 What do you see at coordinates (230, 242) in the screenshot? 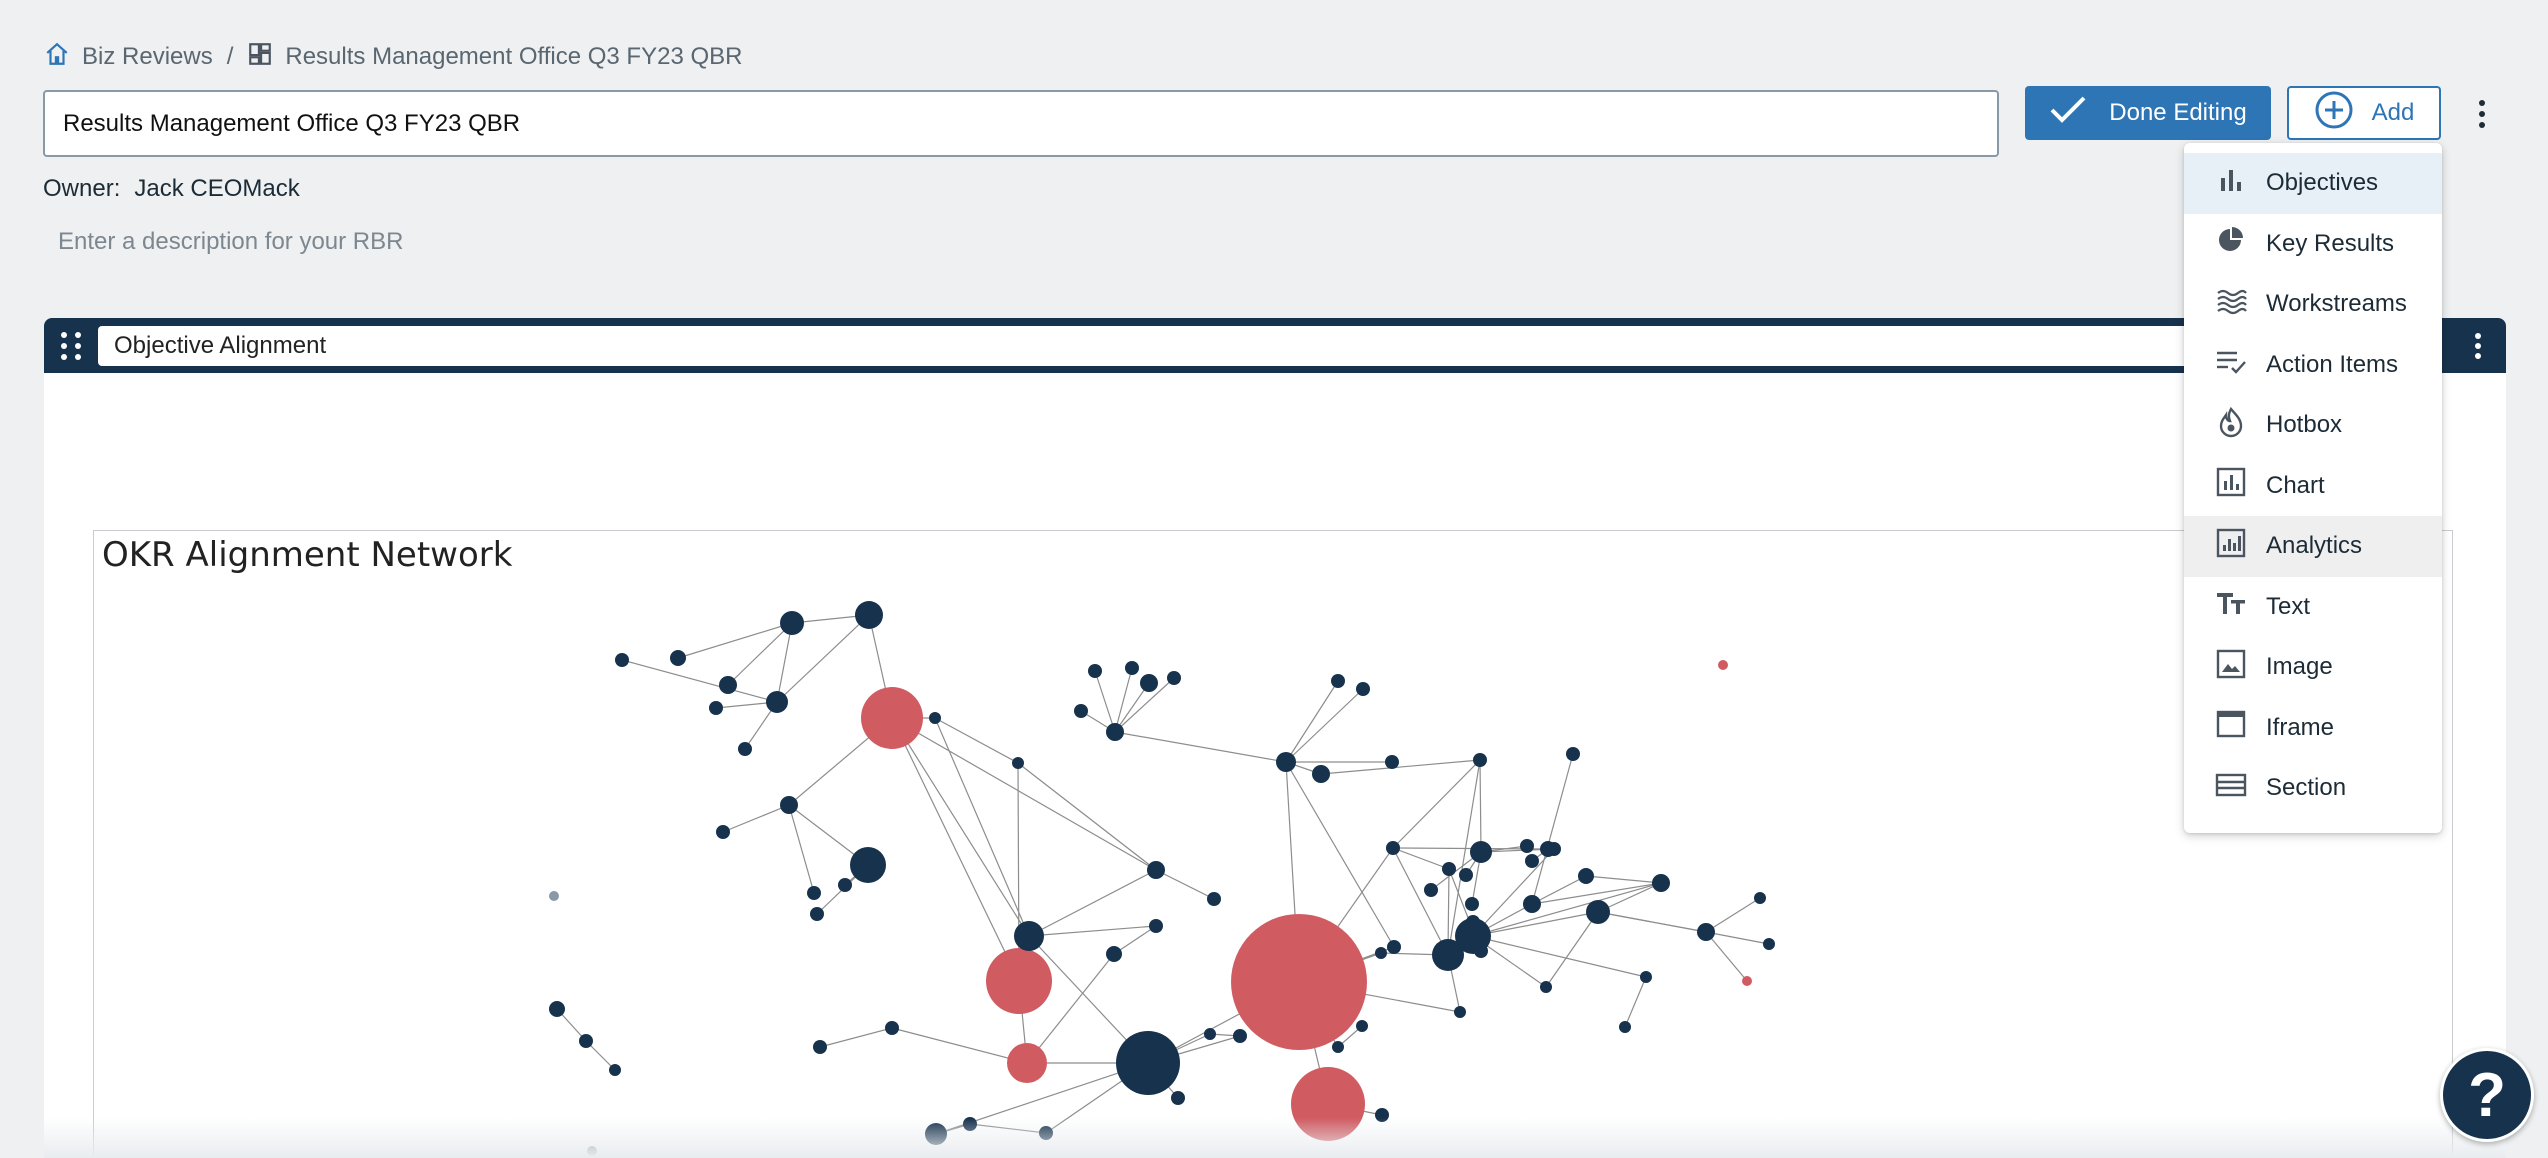
I see `description-placeholder: Enter a description for your RBR` at bounding box center [230, 242].